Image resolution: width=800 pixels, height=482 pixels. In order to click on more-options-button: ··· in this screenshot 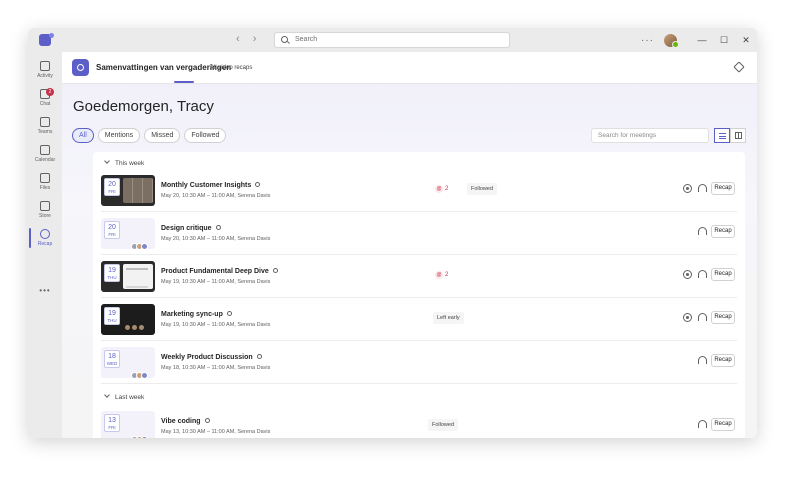, I will do `click(647, 40)`.